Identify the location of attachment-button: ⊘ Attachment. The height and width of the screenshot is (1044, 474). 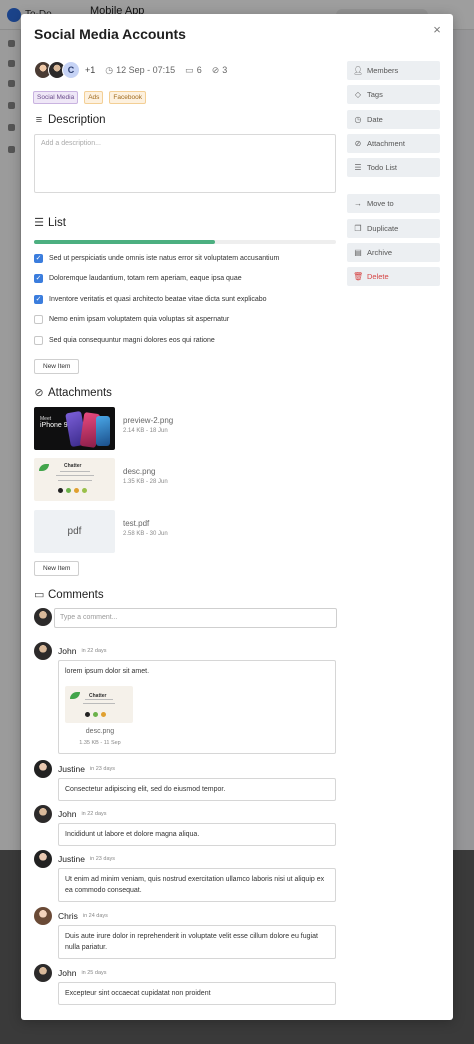
(393, 143).